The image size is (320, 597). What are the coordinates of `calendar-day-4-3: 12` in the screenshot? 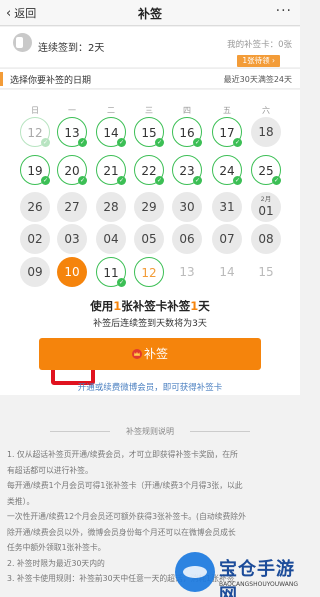 It's located at (149, 272).